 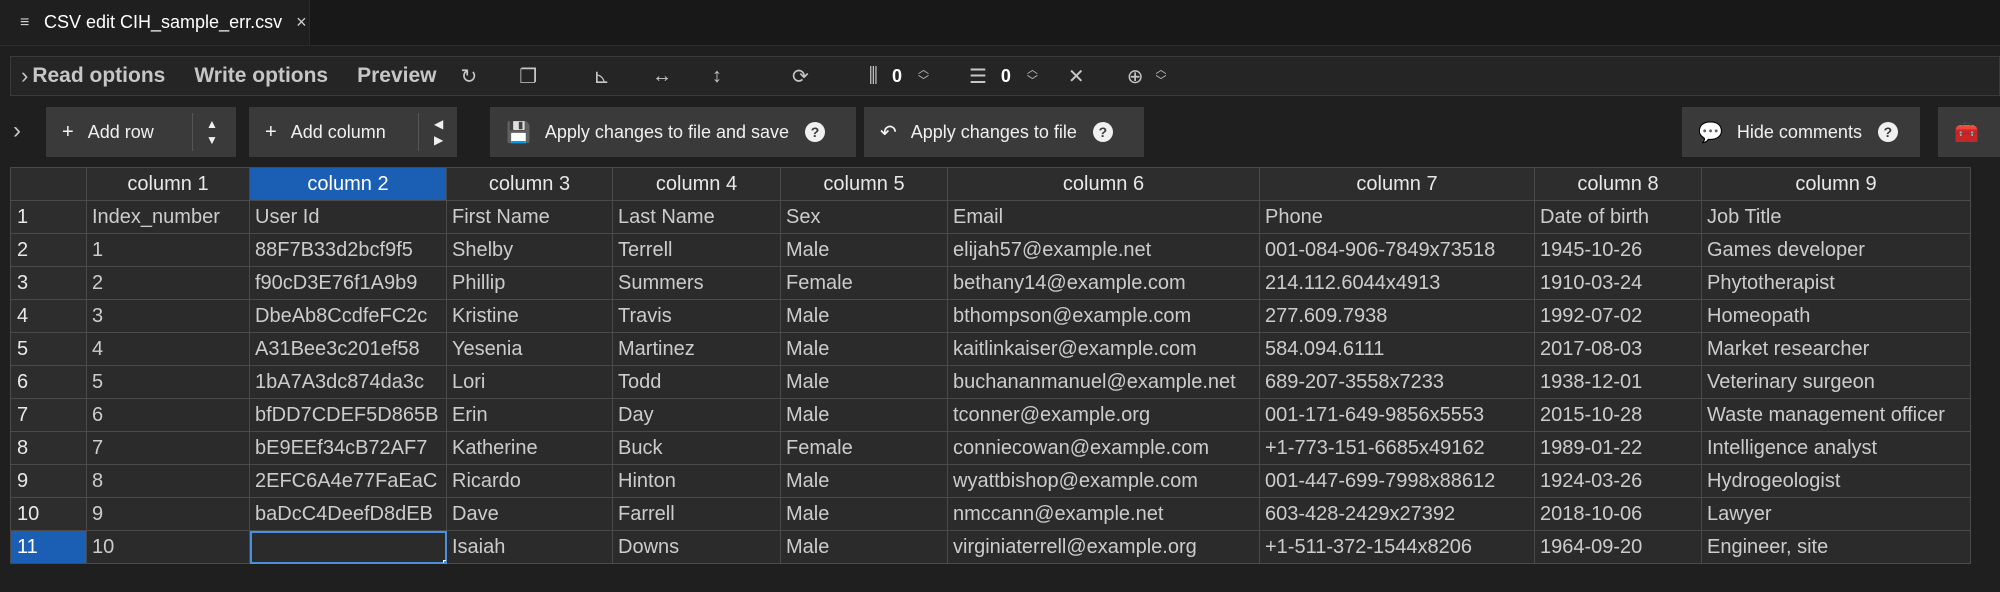 I want to click on table-cell: 1938-12-01, so click(x=1618, y=382).